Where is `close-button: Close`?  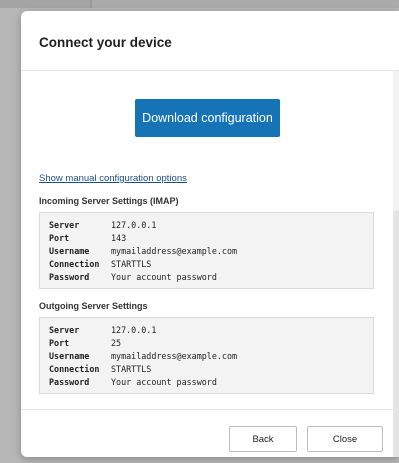
close-button: Close is located at coordinates (345, 439).